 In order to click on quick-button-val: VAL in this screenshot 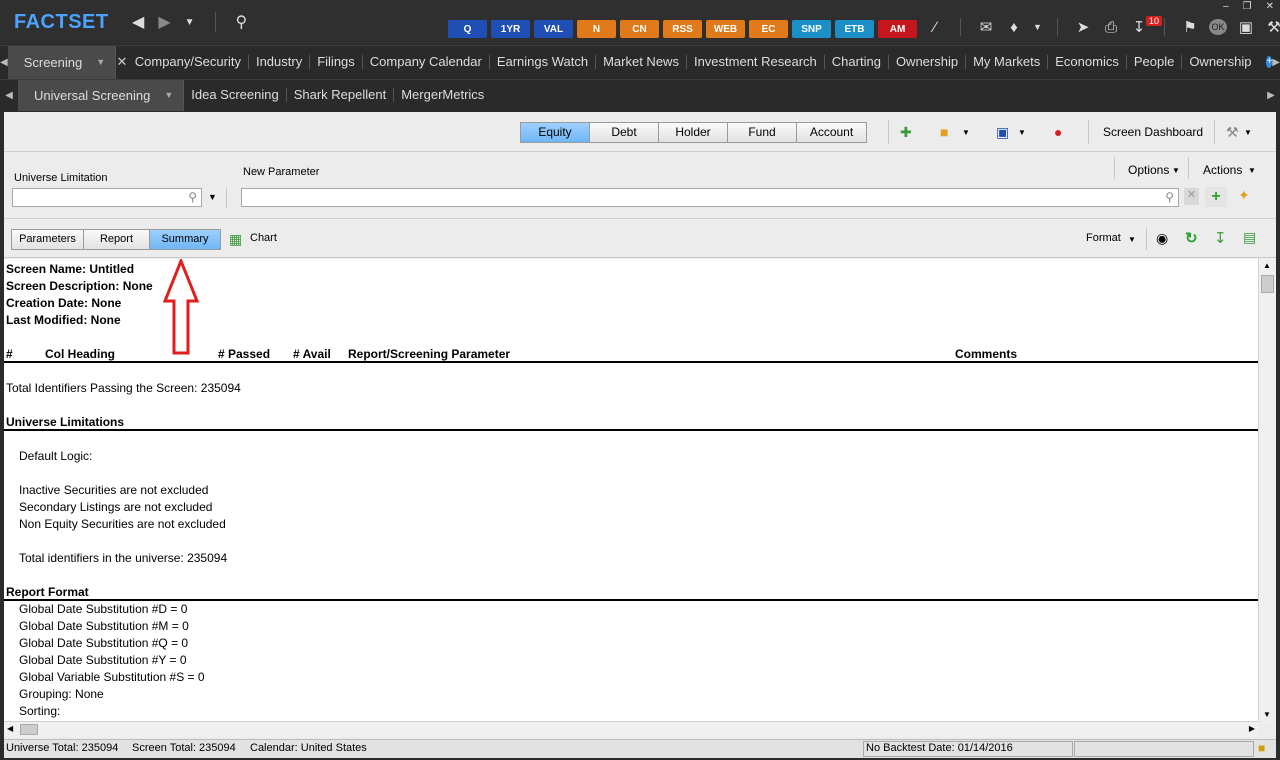, I will do `click(553, 29)`.